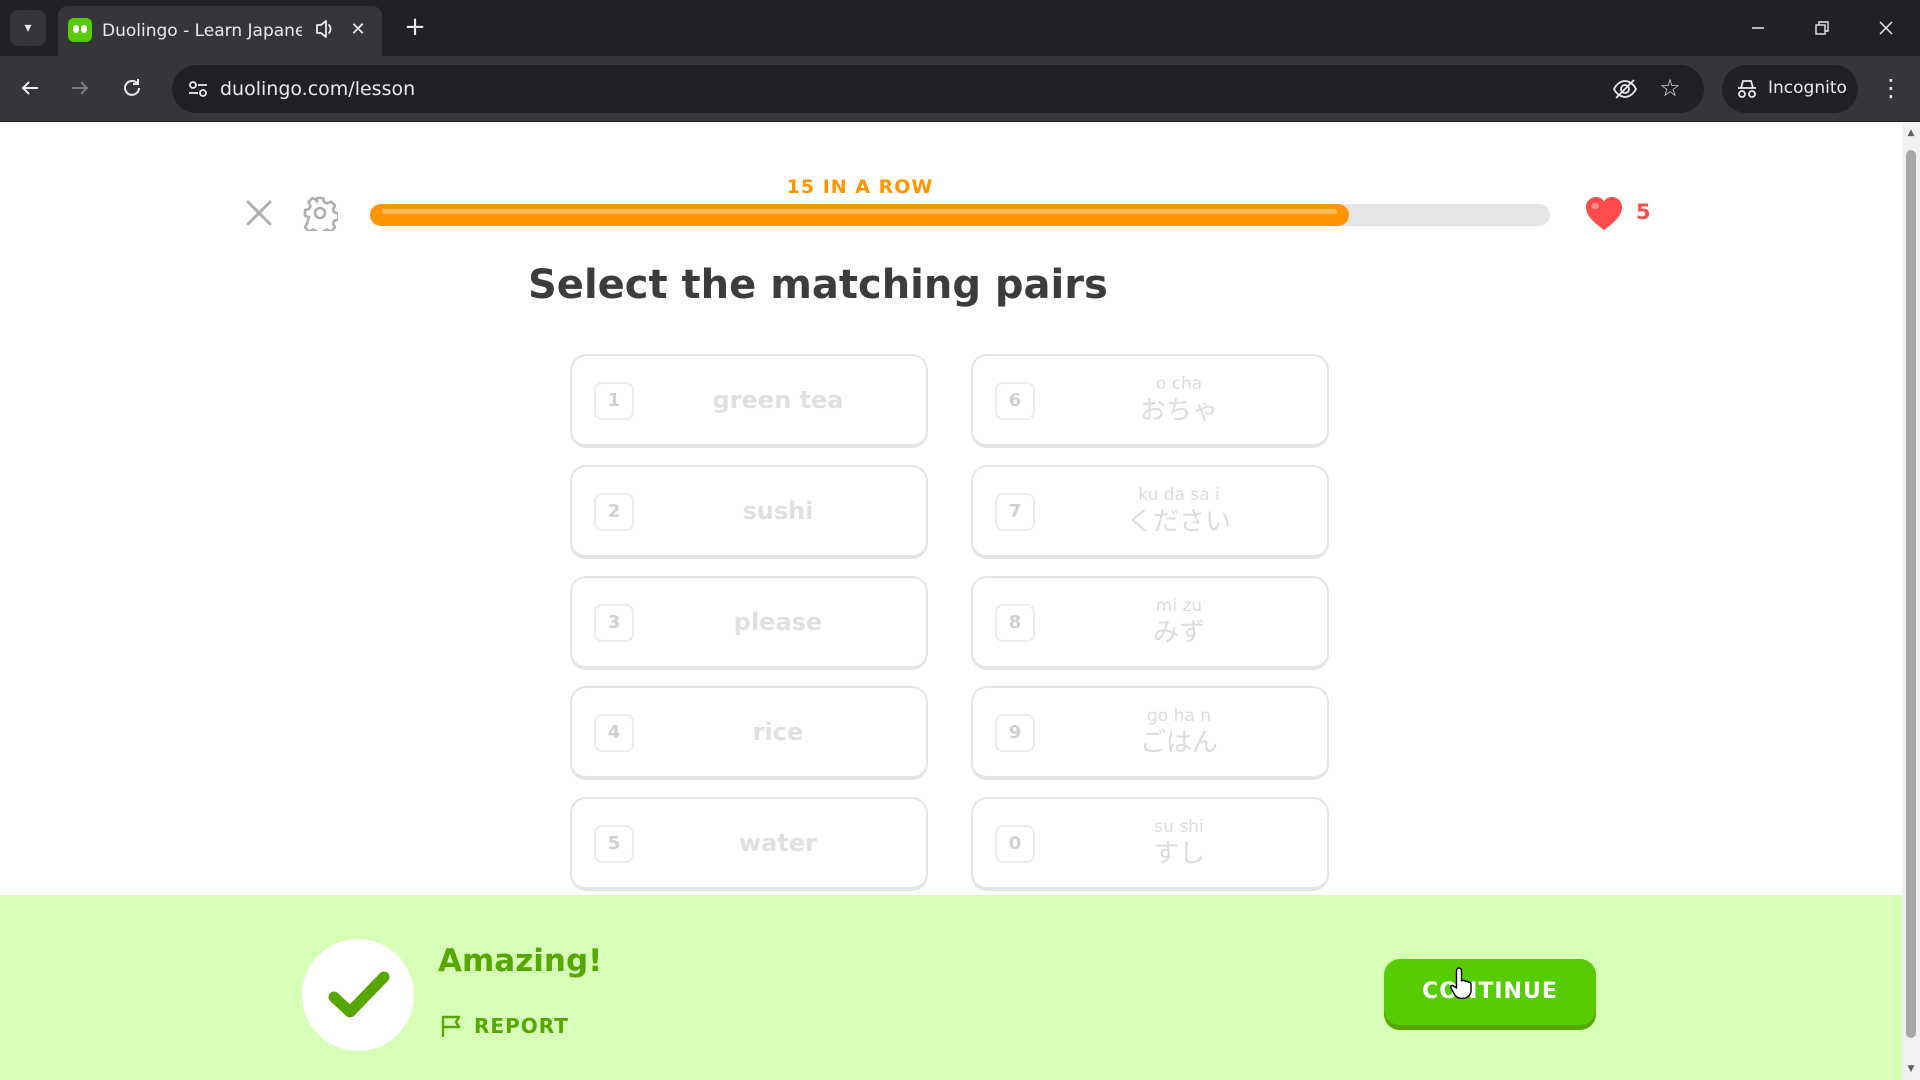 The width and height of the screenshot is (1920, 1080). What do you see at coordinates (1015, 401) in the screenshot?
I see `pair-number: 6` at bounding box center [1015, 401].